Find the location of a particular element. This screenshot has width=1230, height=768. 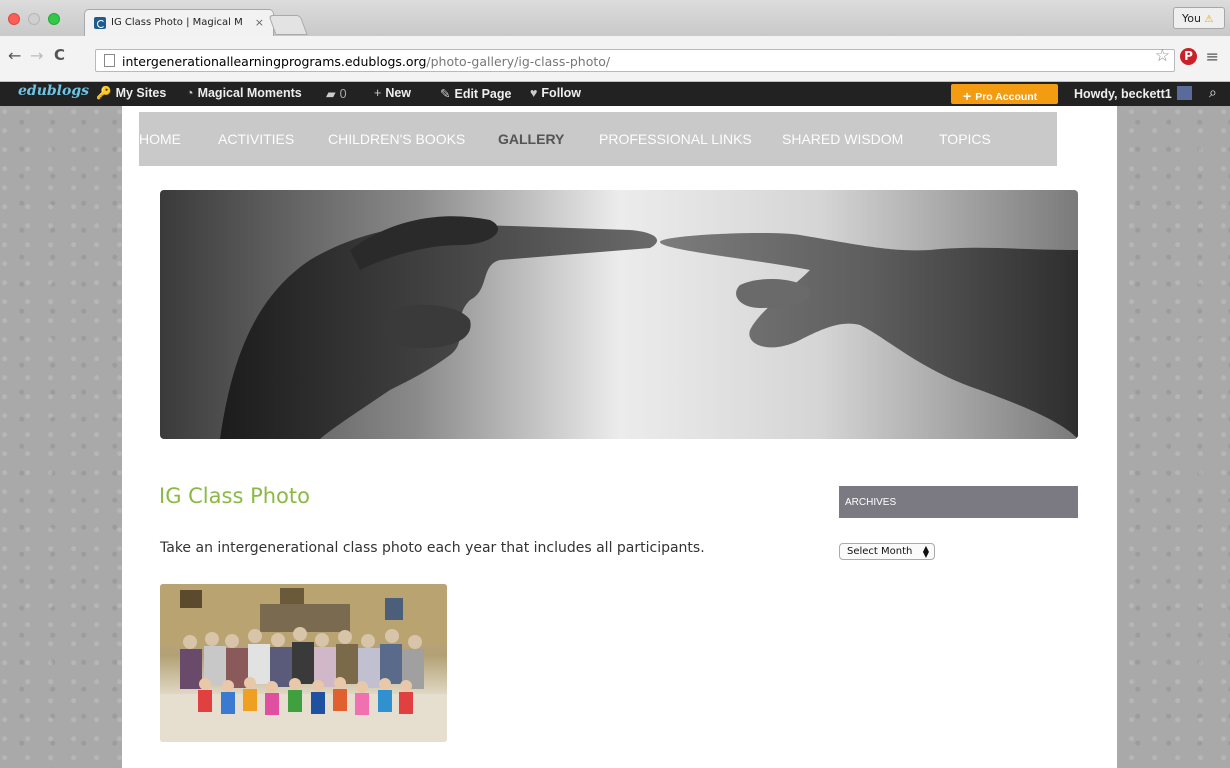

forward-arrow-icon: → is located at coordinates (36, 55).